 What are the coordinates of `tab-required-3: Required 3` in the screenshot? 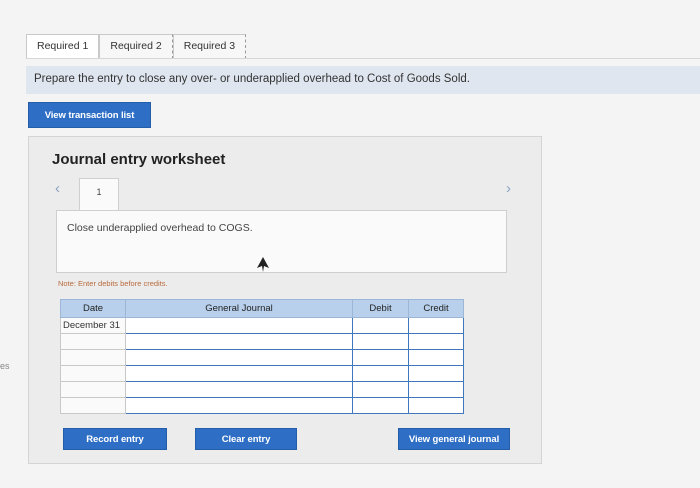 It's located at (209, 46).